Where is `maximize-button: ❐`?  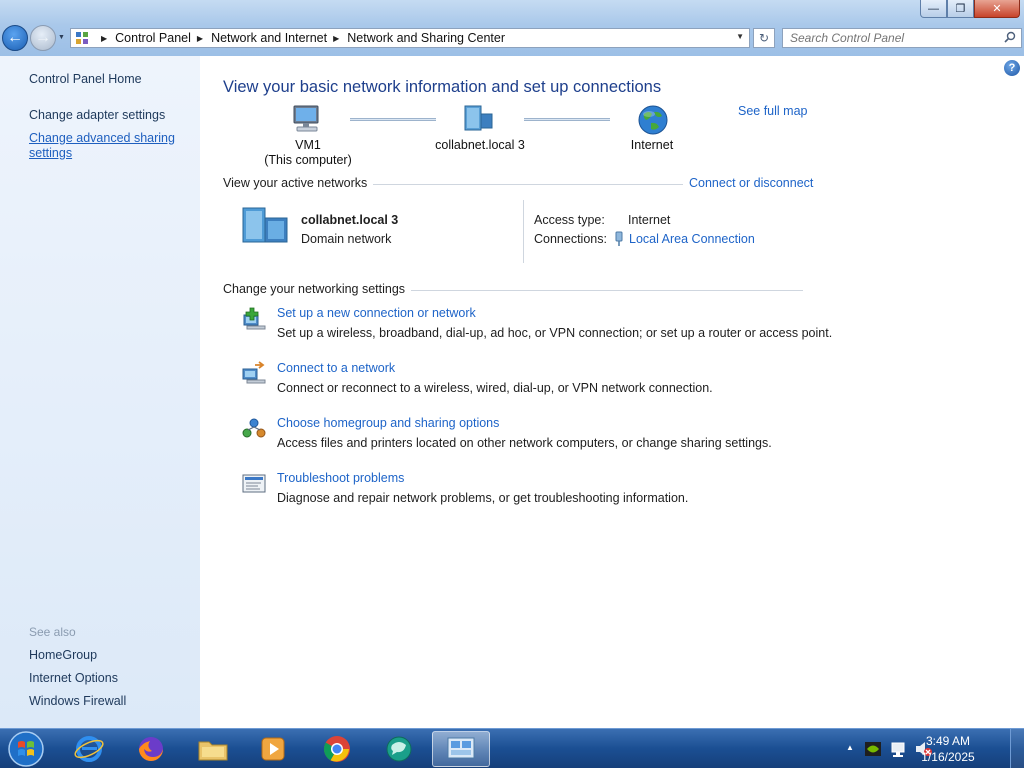 maximize-button: ❐ is located at coordinates (960, 9).